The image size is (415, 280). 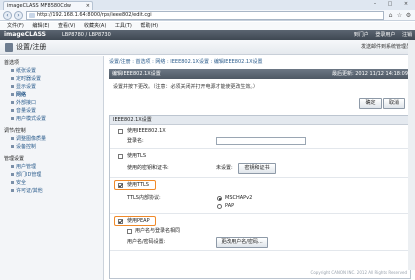 I want to click on use-tls-label: 使用TLS, so click(x=137, y=156).